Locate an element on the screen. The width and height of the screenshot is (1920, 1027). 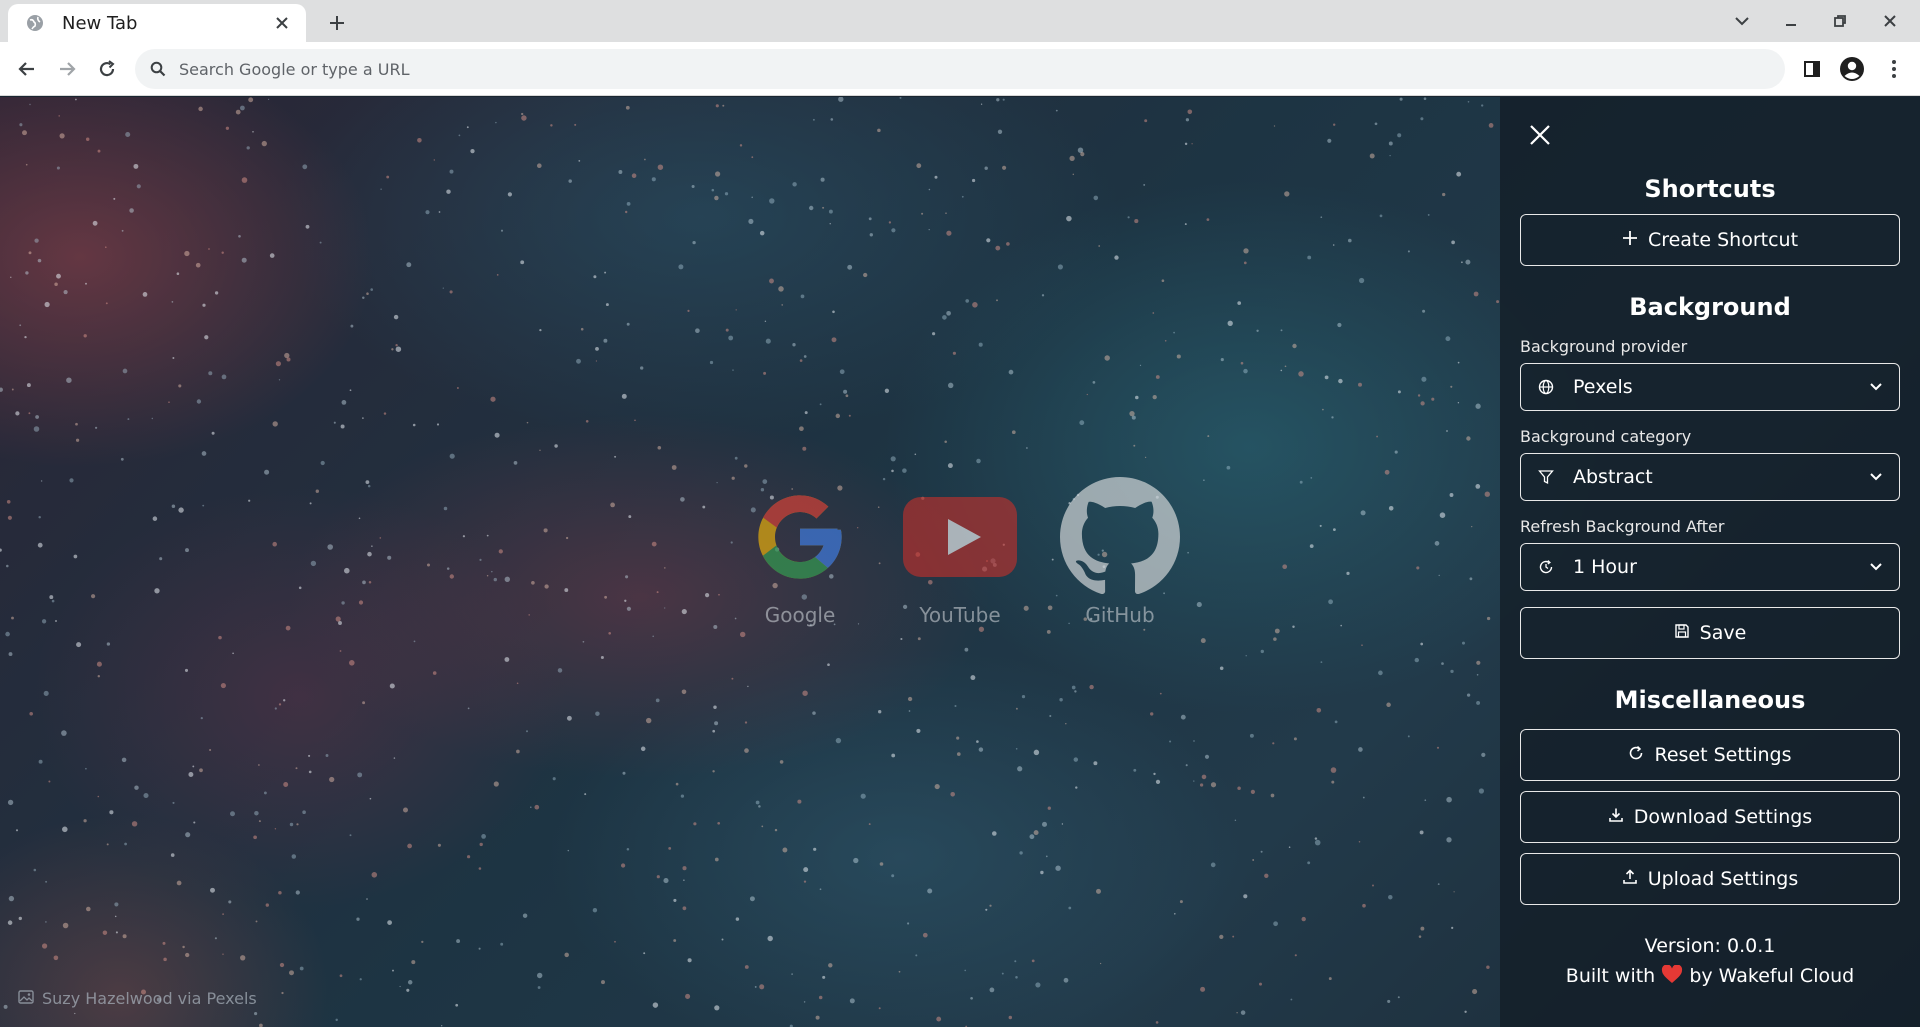
restore-icon is located at coordinates (1840, 21).